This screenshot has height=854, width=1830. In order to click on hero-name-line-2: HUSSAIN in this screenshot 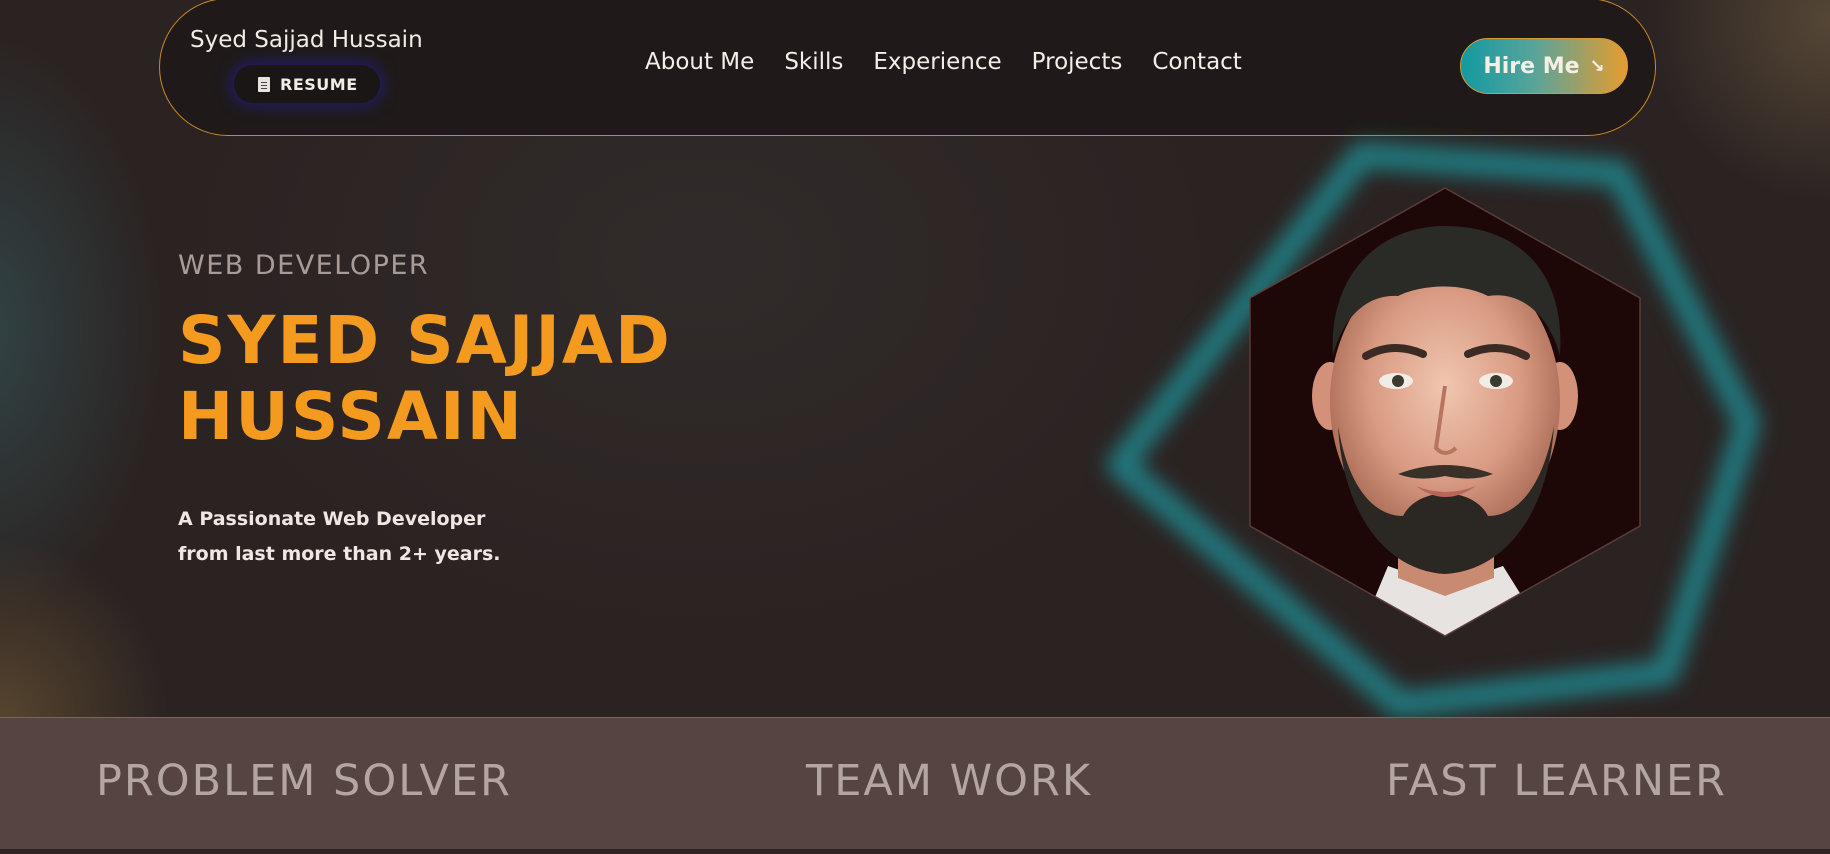, I will do `click(351, 416)`.